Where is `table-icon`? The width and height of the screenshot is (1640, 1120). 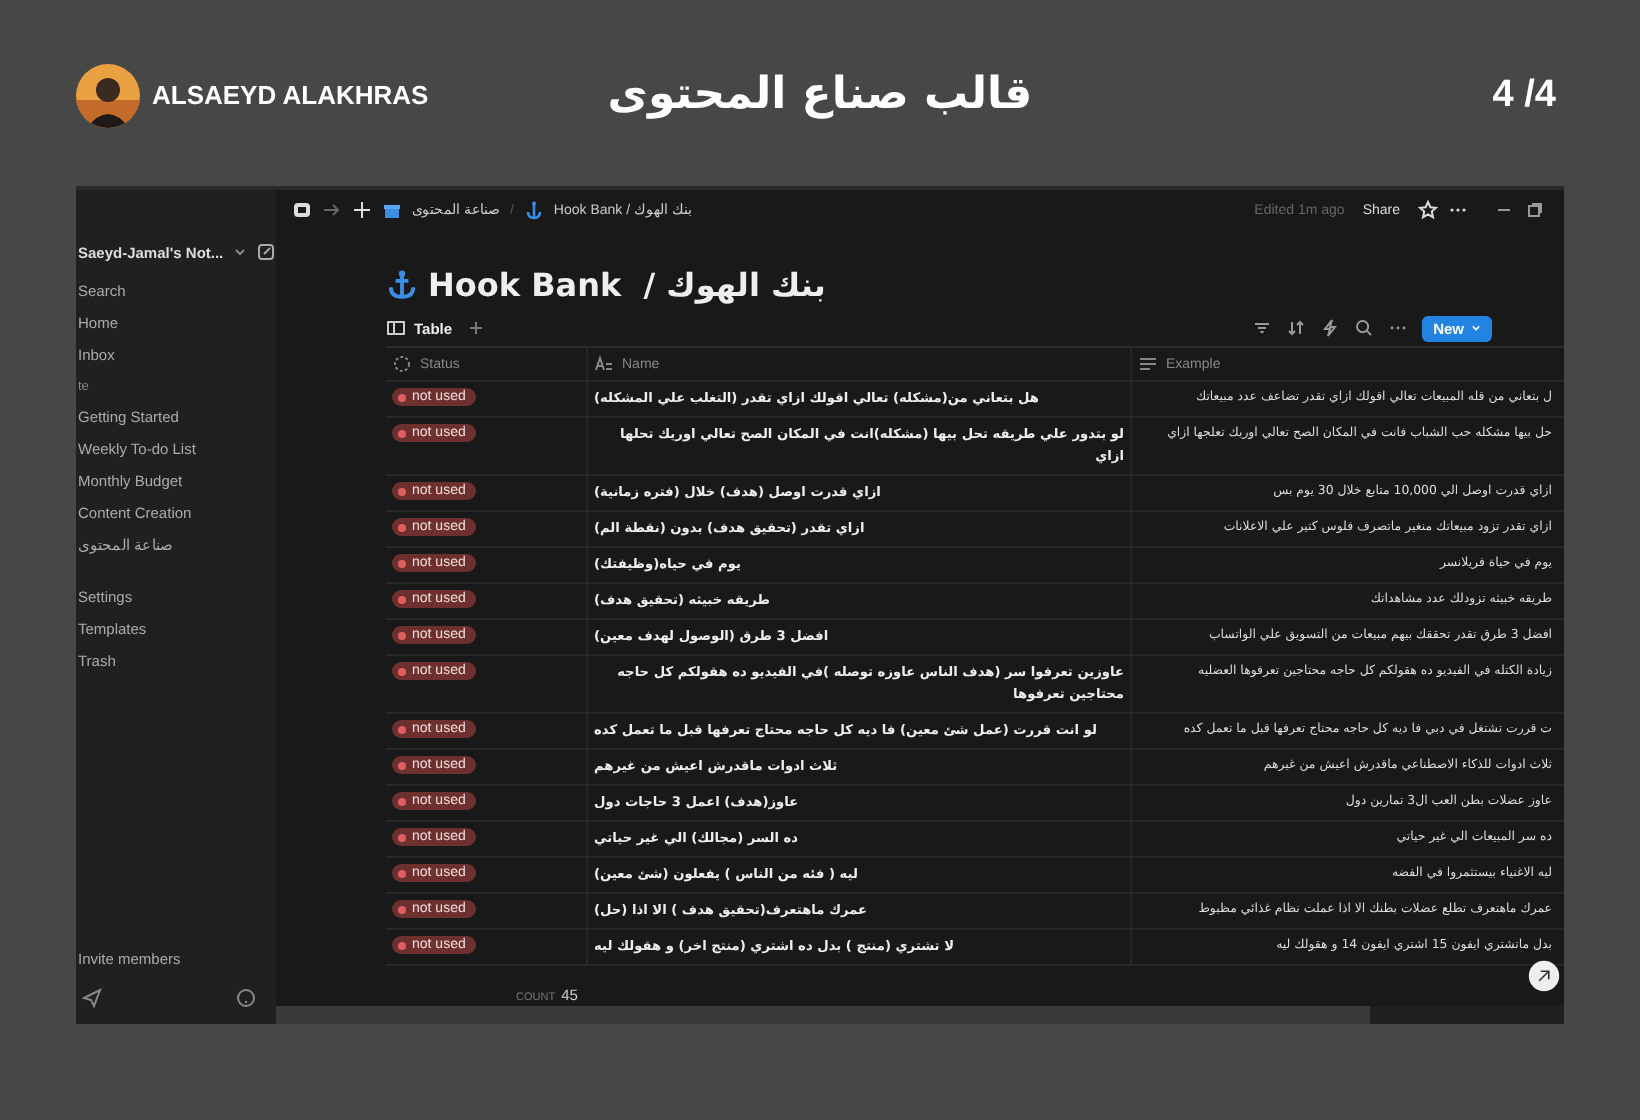 table-icon is located at coordinates (396, 328).